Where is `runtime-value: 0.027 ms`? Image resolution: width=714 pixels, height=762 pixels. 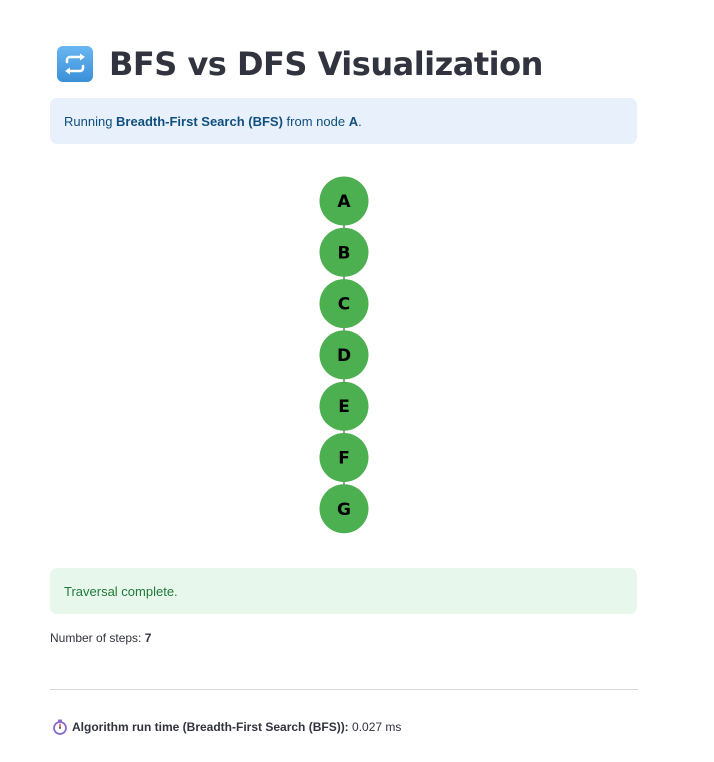
runtime-value: 0.027 ms is located at coordinates (375, 727).